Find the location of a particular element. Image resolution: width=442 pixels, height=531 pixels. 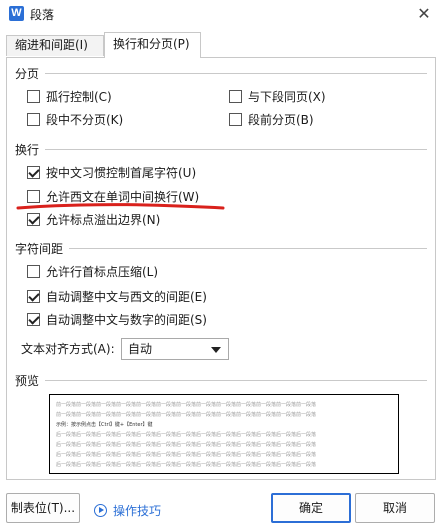

checkbox-label: 允许行首标点压缩(L) is located at coordinates (102, 272).